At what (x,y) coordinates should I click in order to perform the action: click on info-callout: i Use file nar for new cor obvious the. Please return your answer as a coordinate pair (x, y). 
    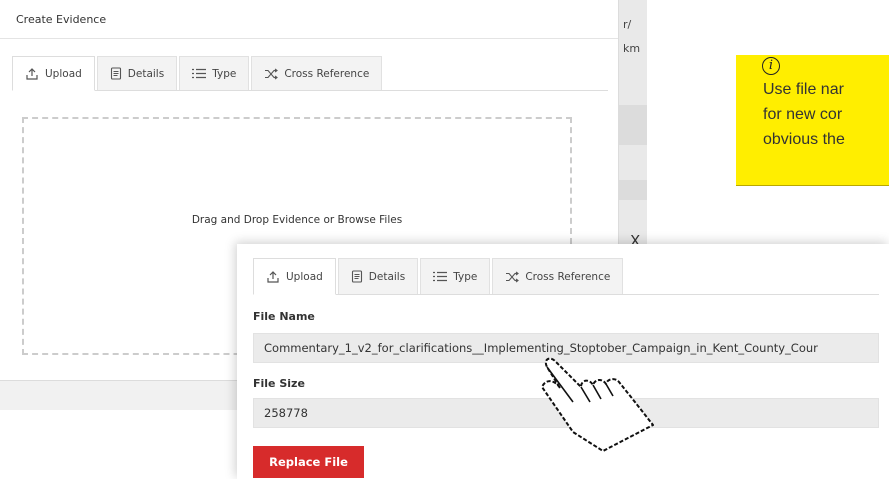
    Looking at the image, I should click on (812, 120).